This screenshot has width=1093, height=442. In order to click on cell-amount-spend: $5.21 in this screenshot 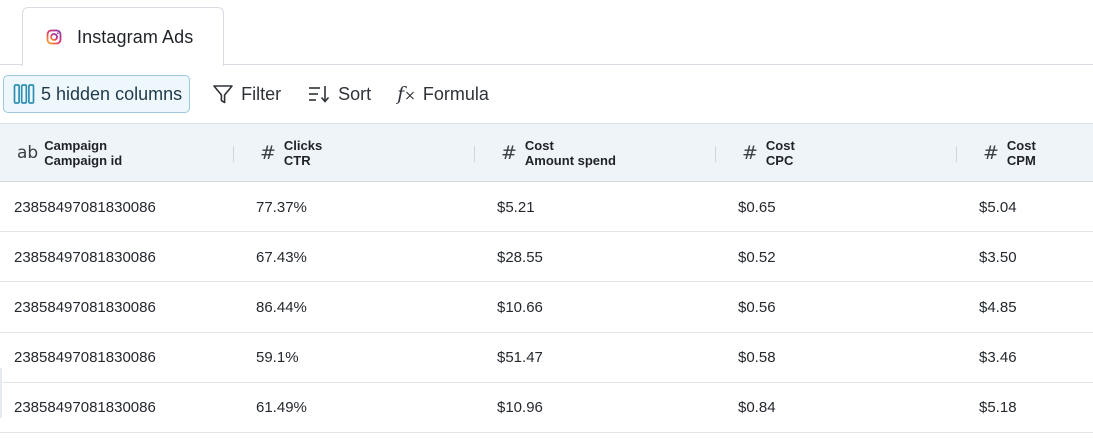, I will do `click(516, 207)`.